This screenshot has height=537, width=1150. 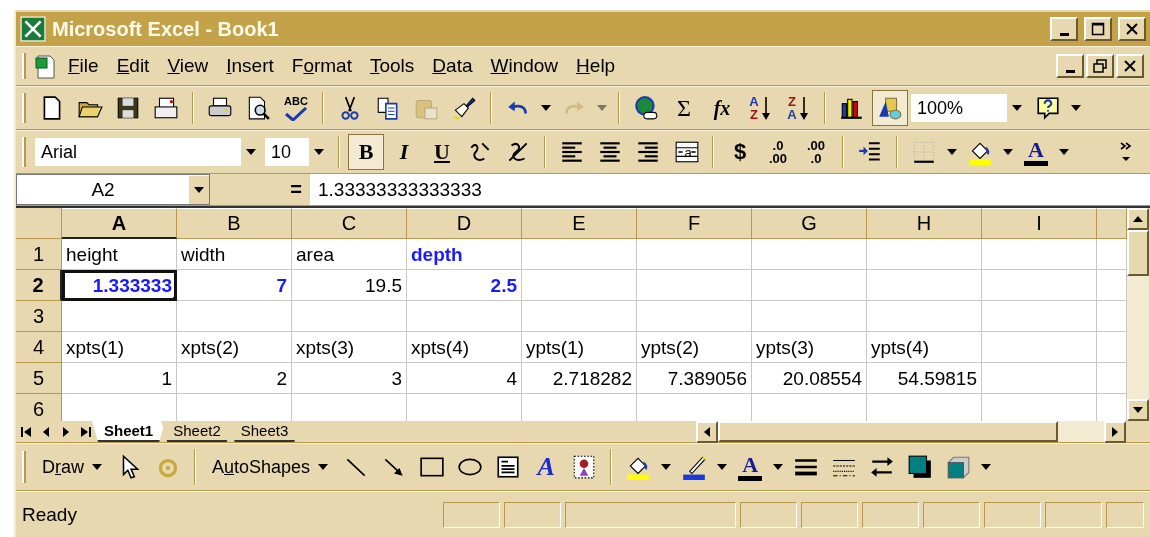 I want to click on column-header: D, so click(x=464, y=223).